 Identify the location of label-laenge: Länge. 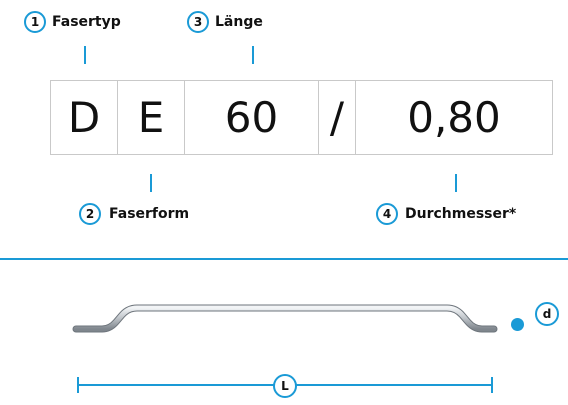
(239, 22).